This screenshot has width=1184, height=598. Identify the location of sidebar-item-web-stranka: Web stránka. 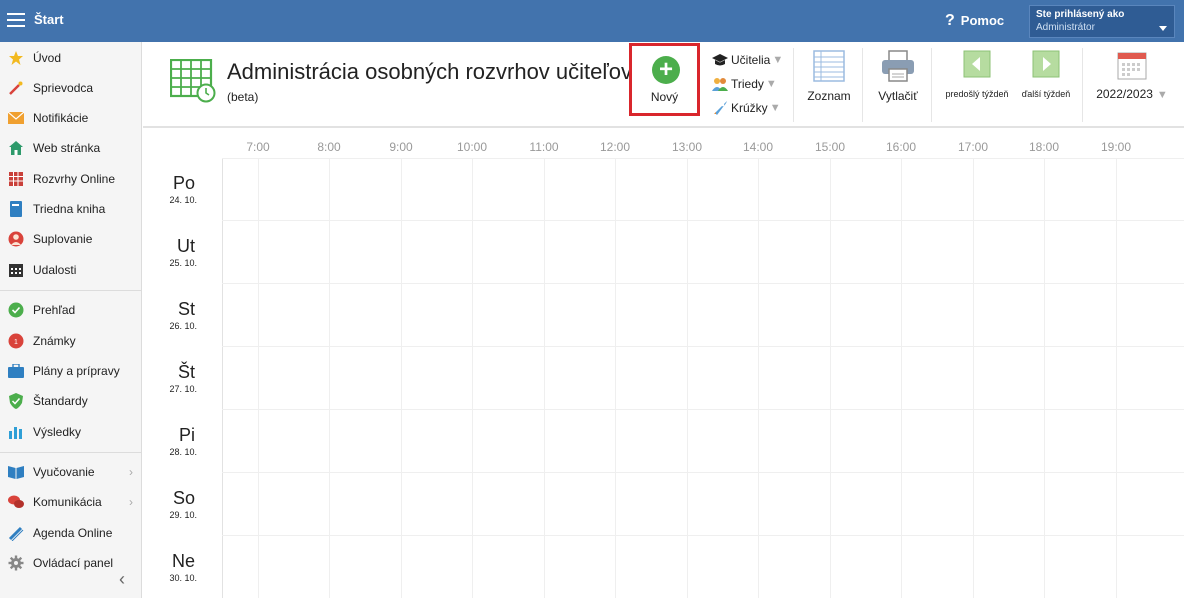
(70, 148).